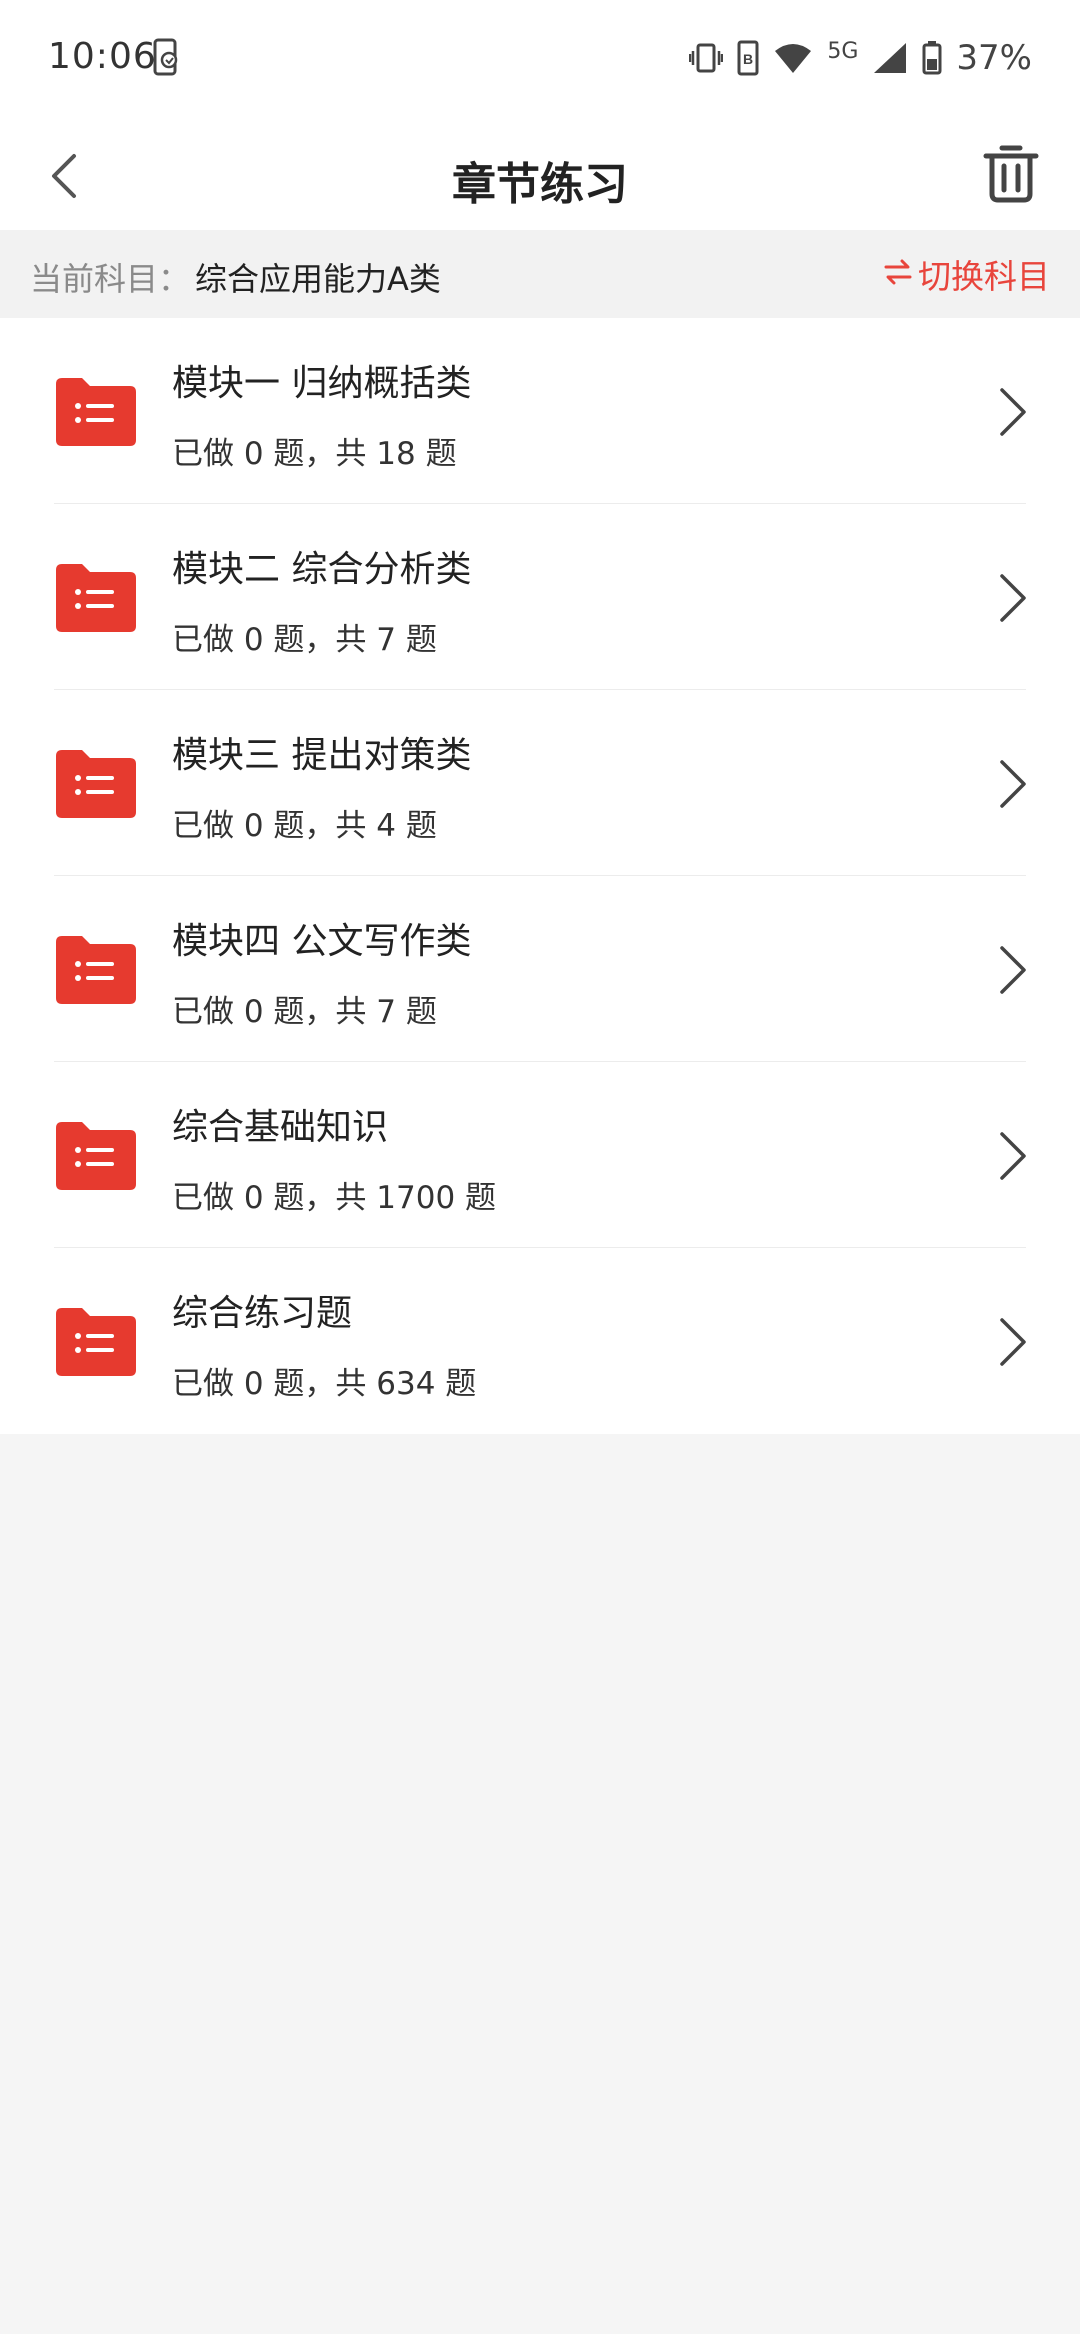 This screenshot has width=1080, height=2334. What do you see at coordinates (540, 411) in the screenshot?
I see `chapter-item: 模块一 归纳概括类 已做 0 题，共 18 题` at bounding box center [540, 411].